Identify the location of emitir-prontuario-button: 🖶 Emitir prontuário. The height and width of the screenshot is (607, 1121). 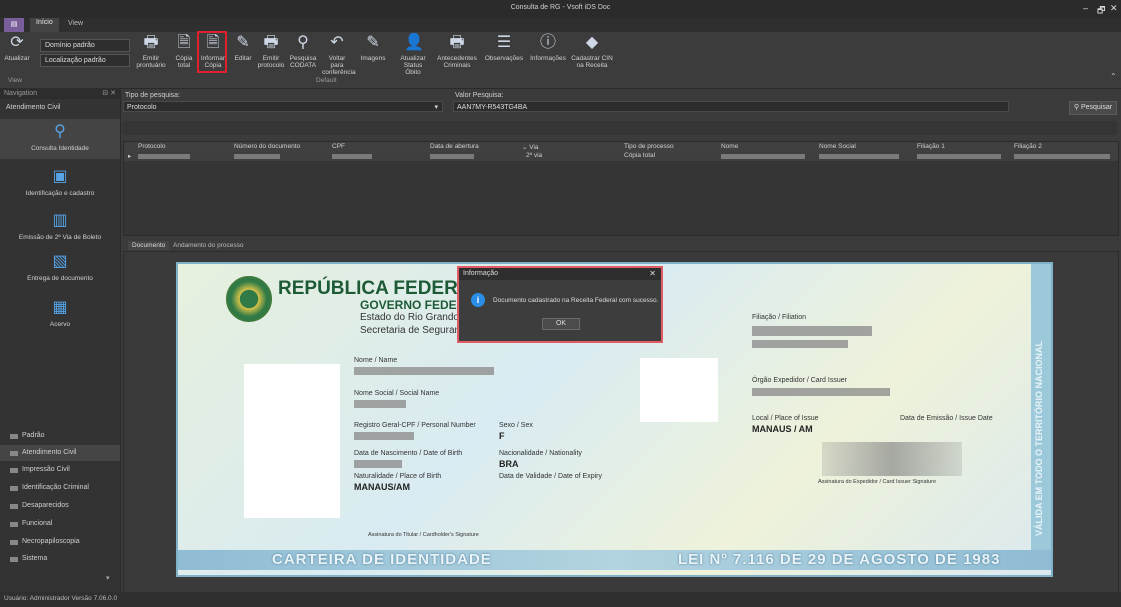
(151, 51).